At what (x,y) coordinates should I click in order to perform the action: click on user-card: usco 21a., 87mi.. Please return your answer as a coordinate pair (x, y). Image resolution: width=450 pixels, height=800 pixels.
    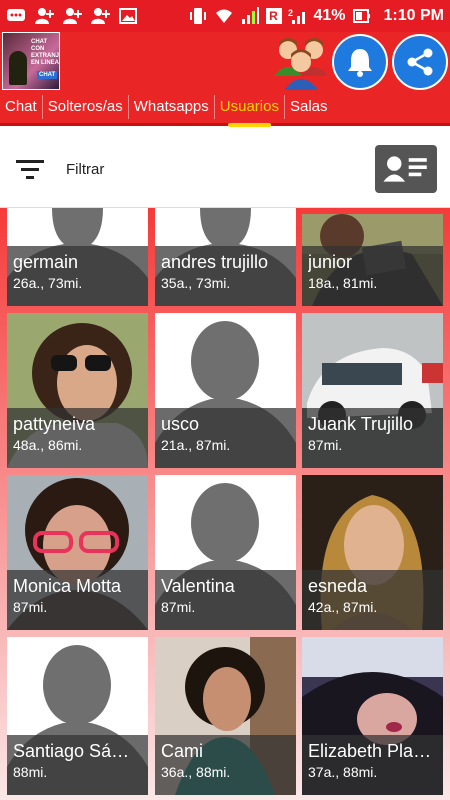
    Looking at the image, I should click on (225, 390).